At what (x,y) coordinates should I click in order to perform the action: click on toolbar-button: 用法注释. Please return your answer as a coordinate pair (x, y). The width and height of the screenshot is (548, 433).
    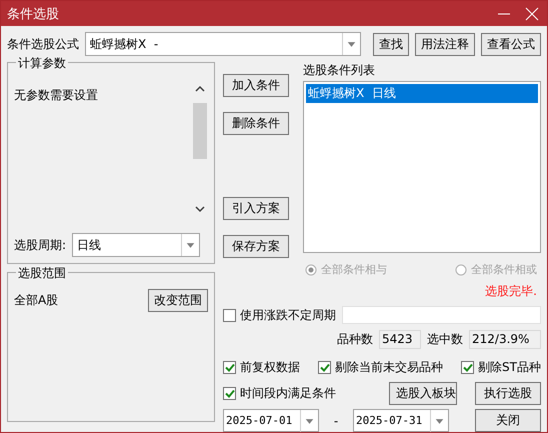
    Looking at the image, I should click on (445, 44).